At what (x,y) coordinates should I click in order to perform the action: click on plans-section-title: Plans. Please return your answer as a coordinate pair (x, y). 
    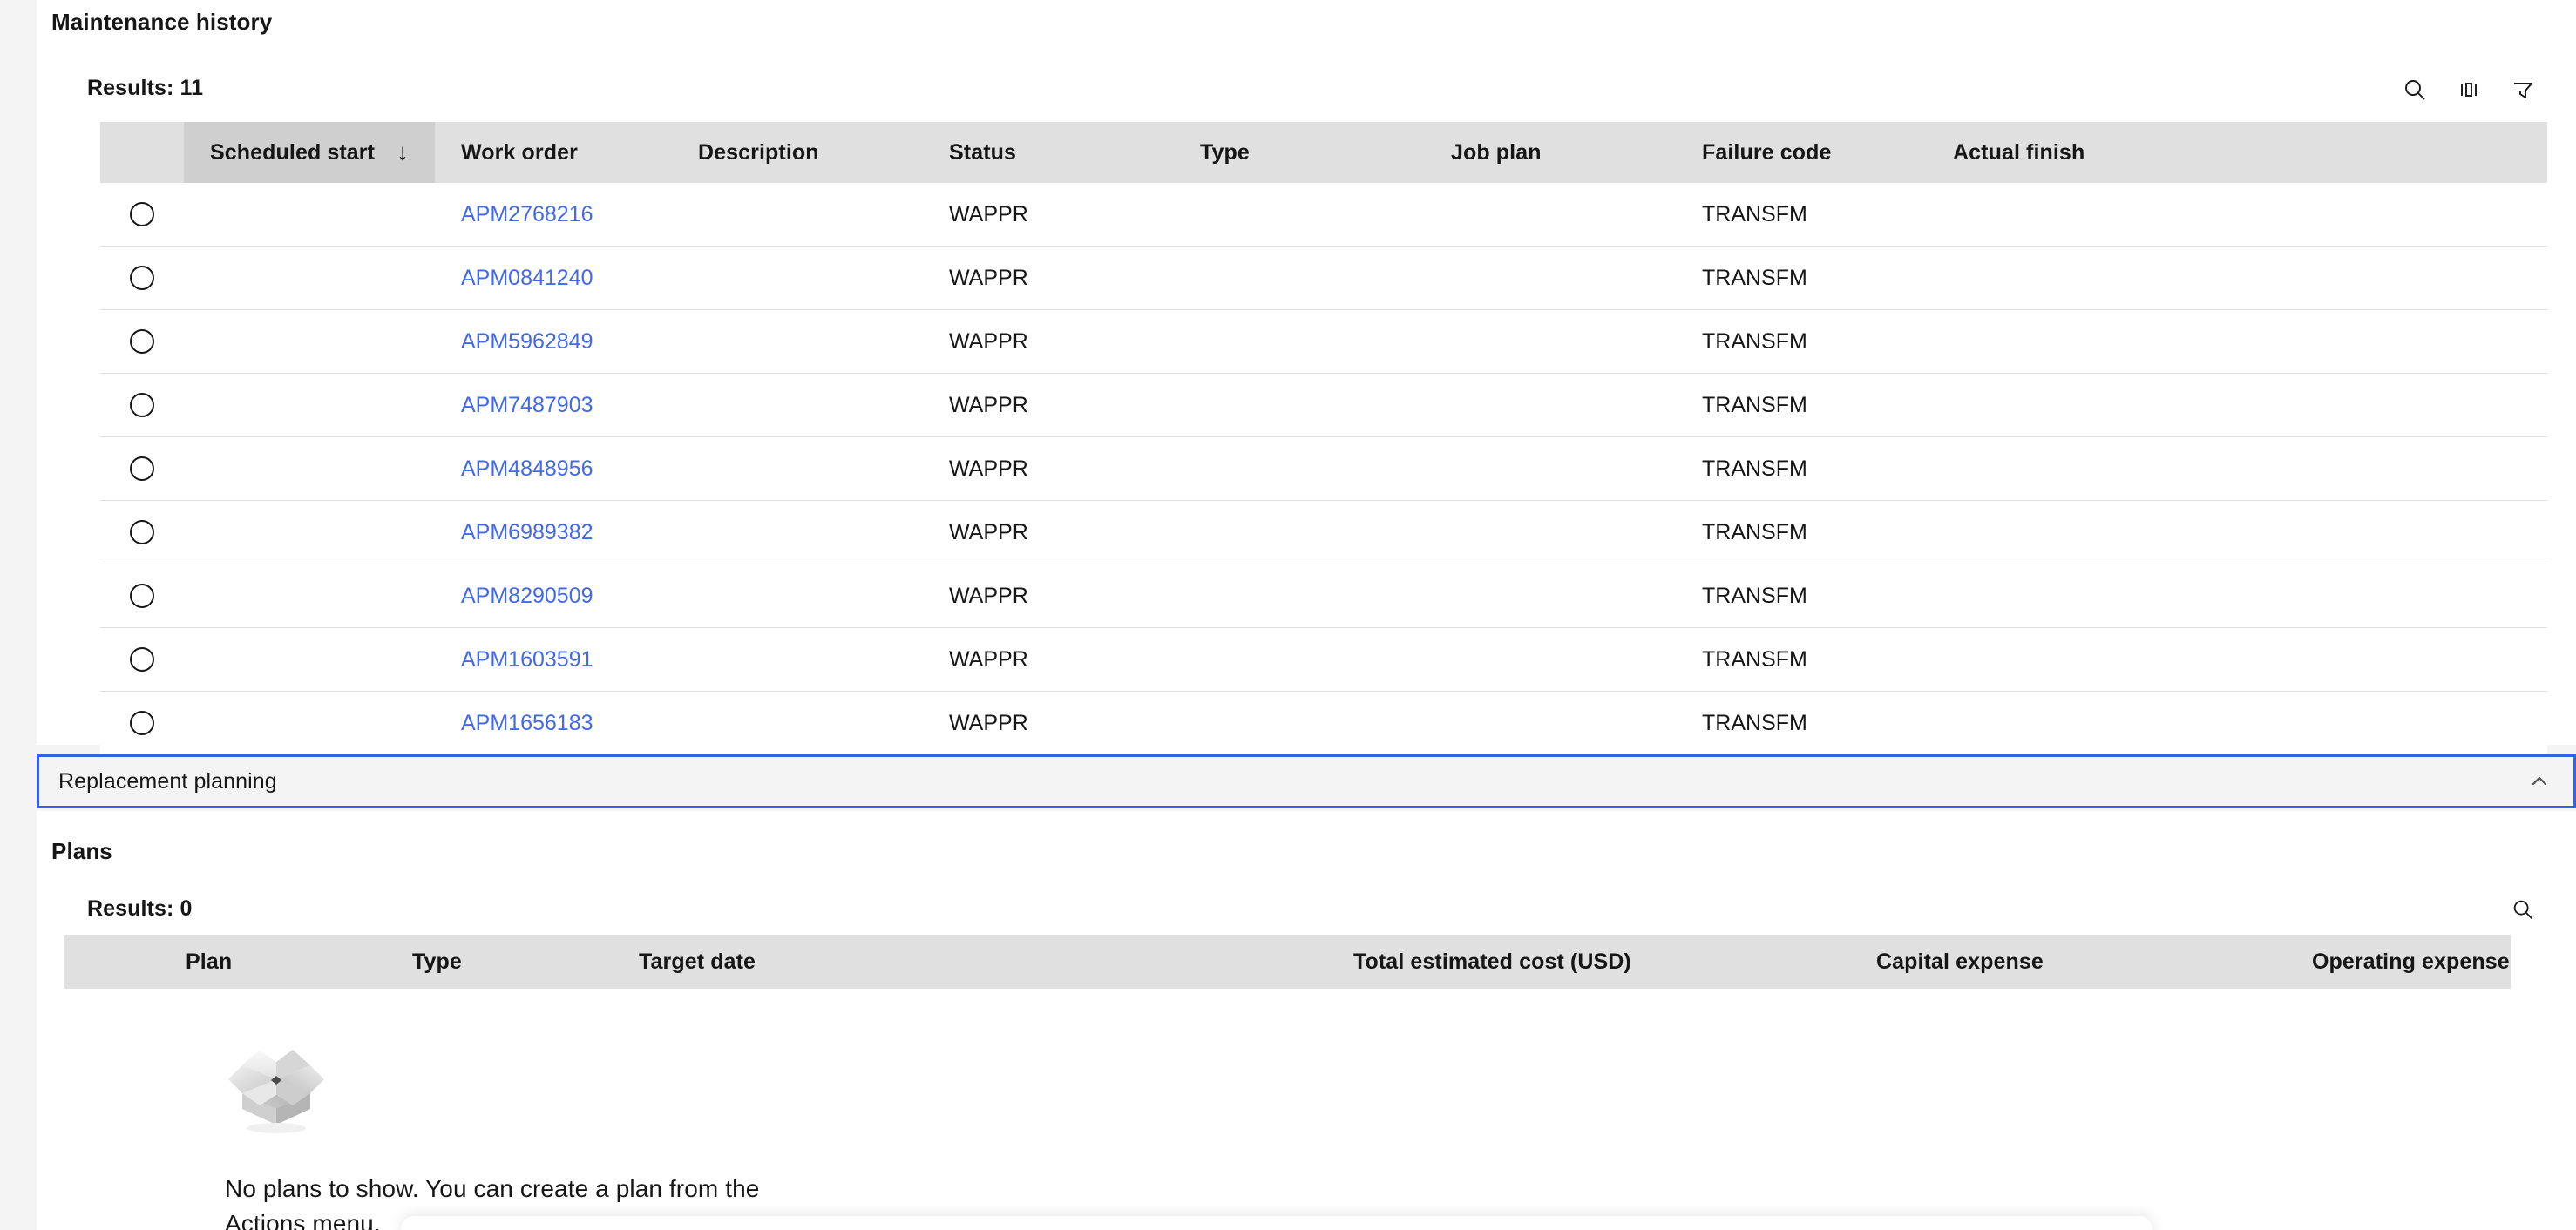
    Looking at the image, I should click on (82, 851).